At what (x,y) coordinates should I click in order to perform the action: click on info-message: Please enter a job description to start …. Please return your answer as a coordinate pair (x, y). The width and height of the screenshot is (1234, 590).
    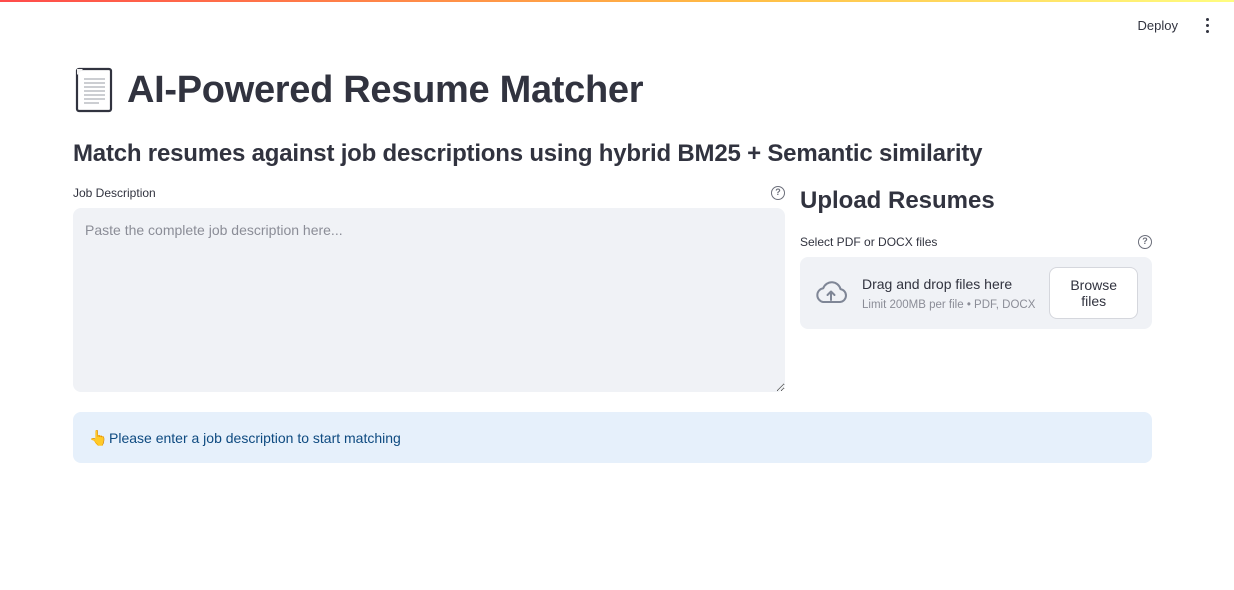
    Looking at the image, I should click on (255, 437).